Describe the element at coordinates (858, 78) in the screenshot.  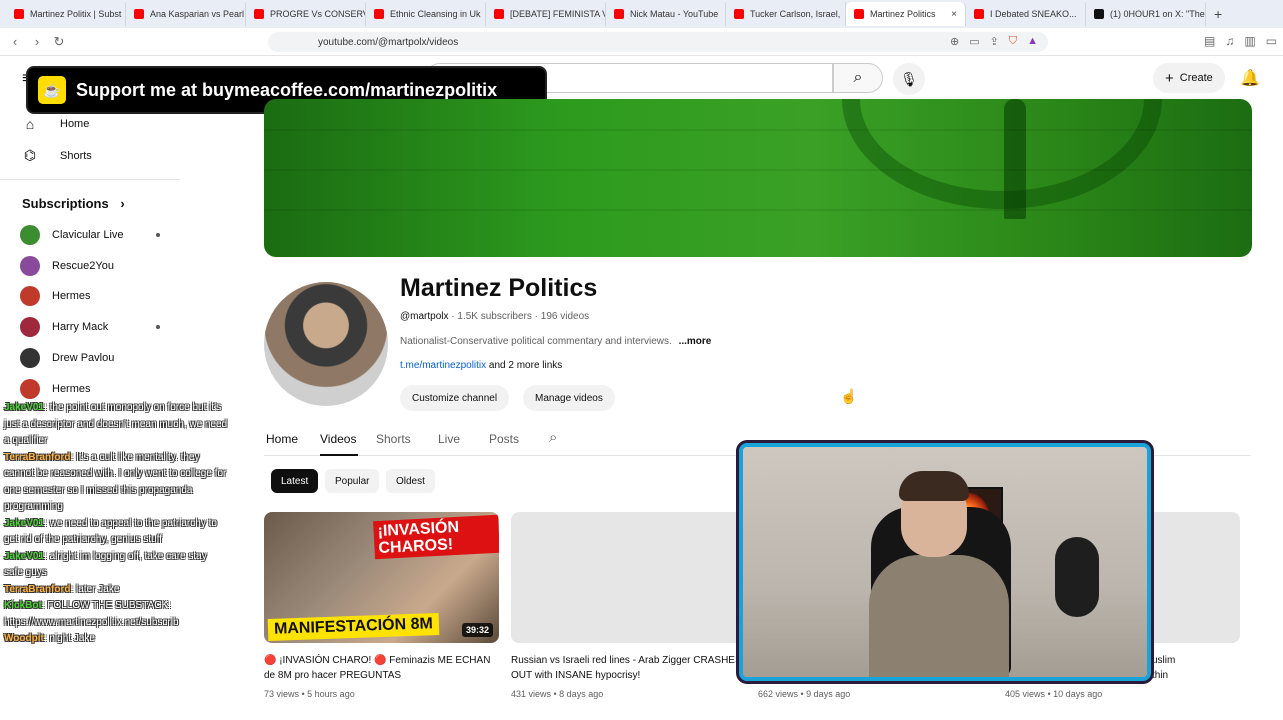
I see `search-button: ⌕` at that location.